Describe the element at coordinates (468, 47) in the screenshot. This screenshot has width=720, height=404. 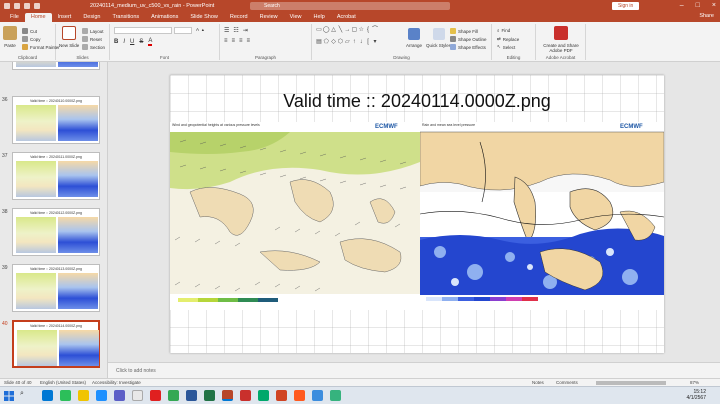
I see `shape-effects-button: Shape Effects` at that location.